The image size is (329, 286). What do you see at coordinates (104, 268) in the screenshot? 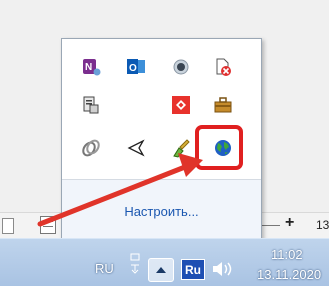
I see `language-indicator: RU` at bounding box center [104, 268].